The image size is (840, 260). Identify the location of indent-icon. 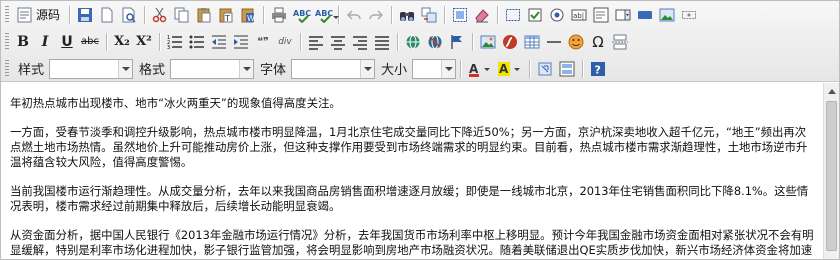
(241, 42).